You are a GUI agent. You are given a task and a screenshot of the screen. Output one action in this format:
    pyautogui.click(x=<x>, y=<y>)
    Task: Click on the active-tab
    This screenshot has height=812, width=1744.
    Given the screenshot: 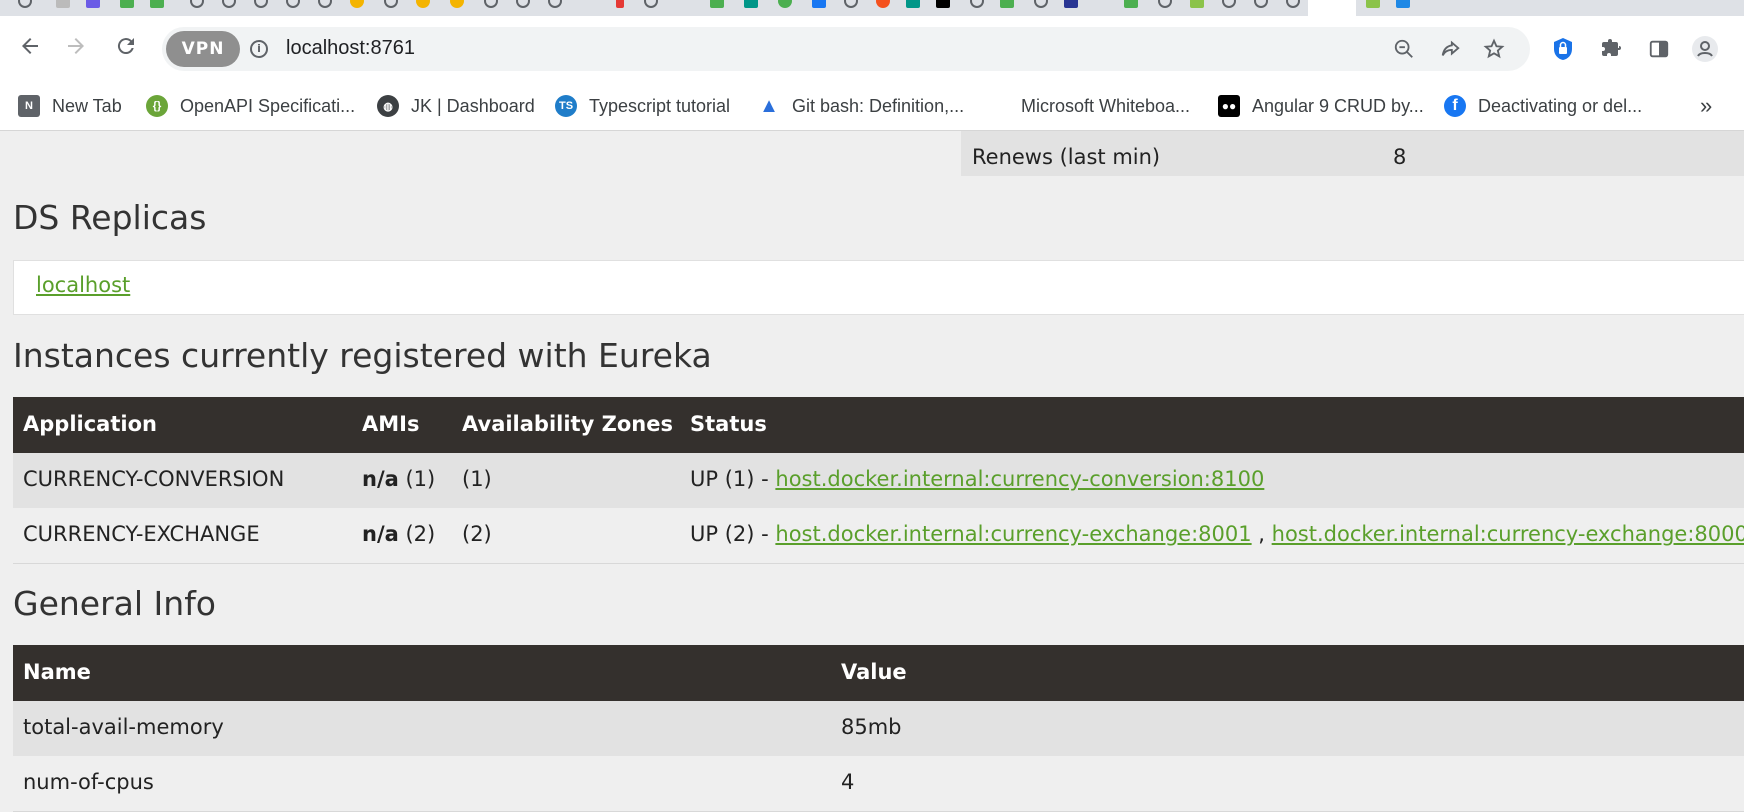 What is the action you would take?
    pyautogui.click(x=1332, y=8)
    